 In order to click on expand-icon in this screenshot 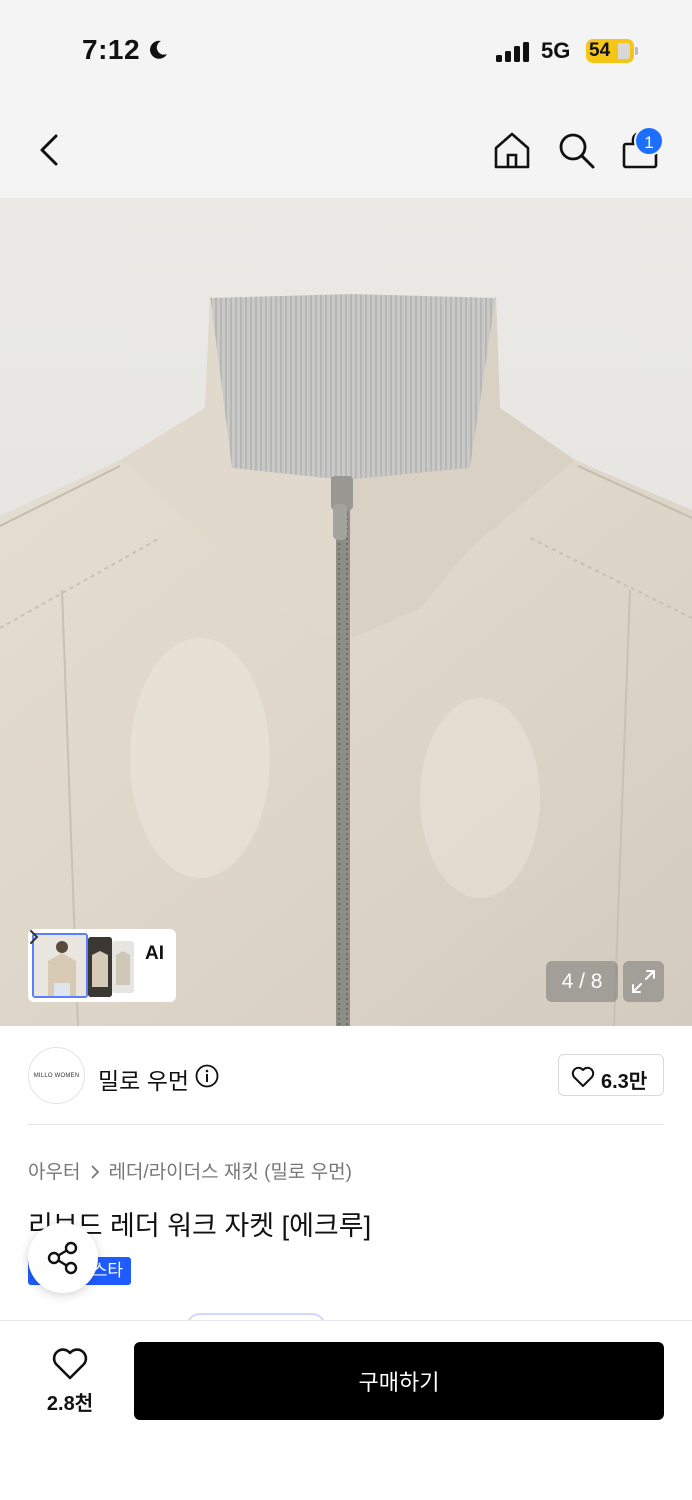, I will do `click(643, 981)`.